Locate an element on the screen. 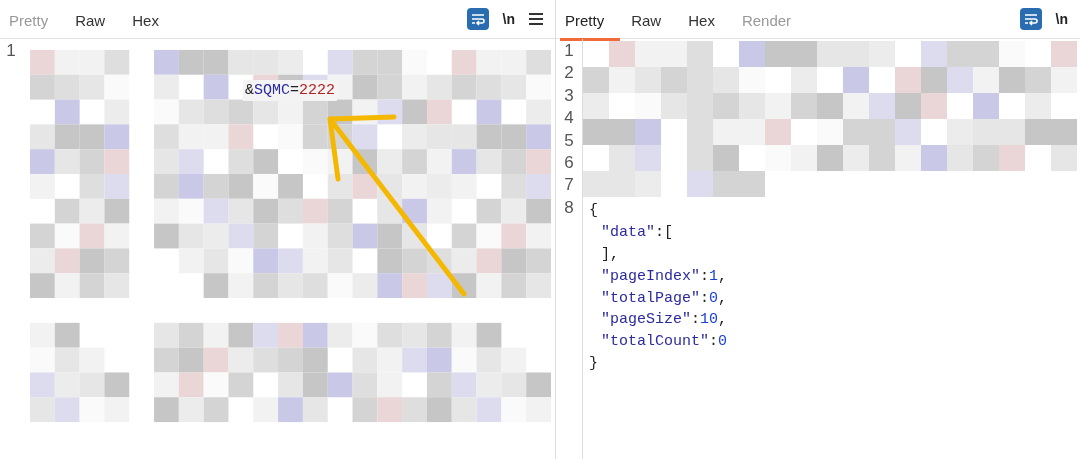 This screenshot has height=459, width=1080. code-line: { is located at coordinates (594, 211).